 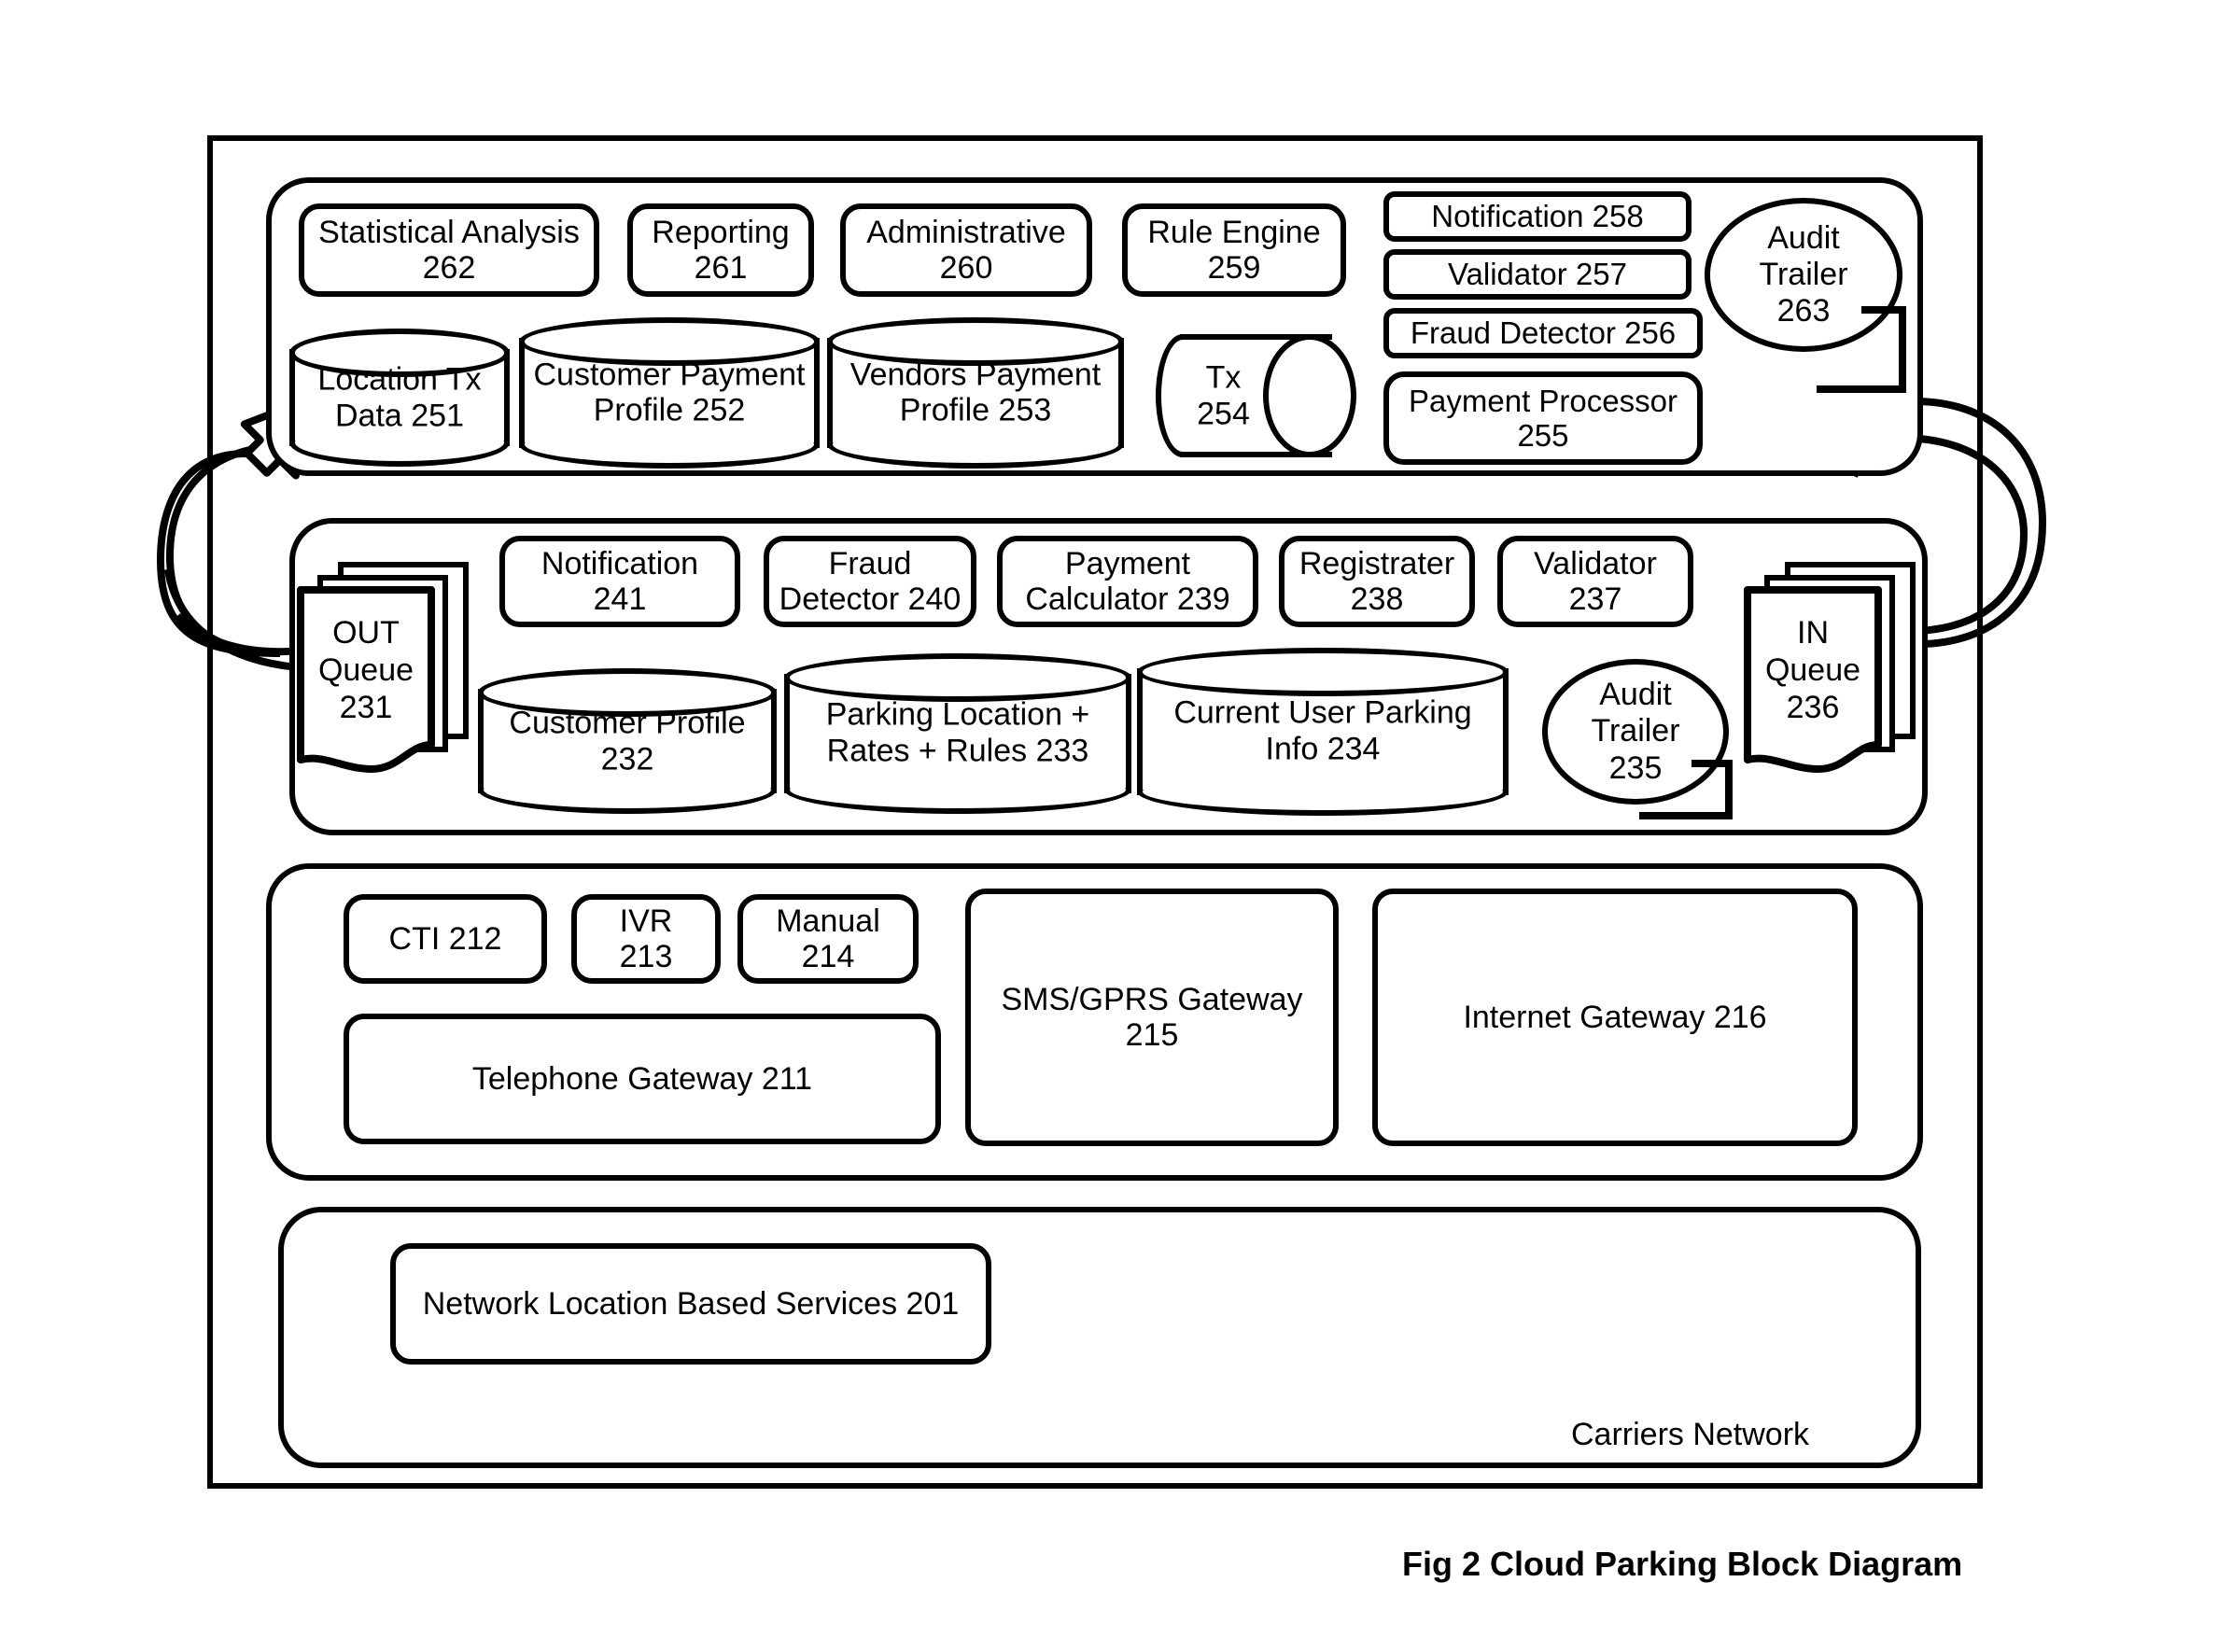 I want to click on service-notification-258: Notification 258, so click(x=1537, y=216).